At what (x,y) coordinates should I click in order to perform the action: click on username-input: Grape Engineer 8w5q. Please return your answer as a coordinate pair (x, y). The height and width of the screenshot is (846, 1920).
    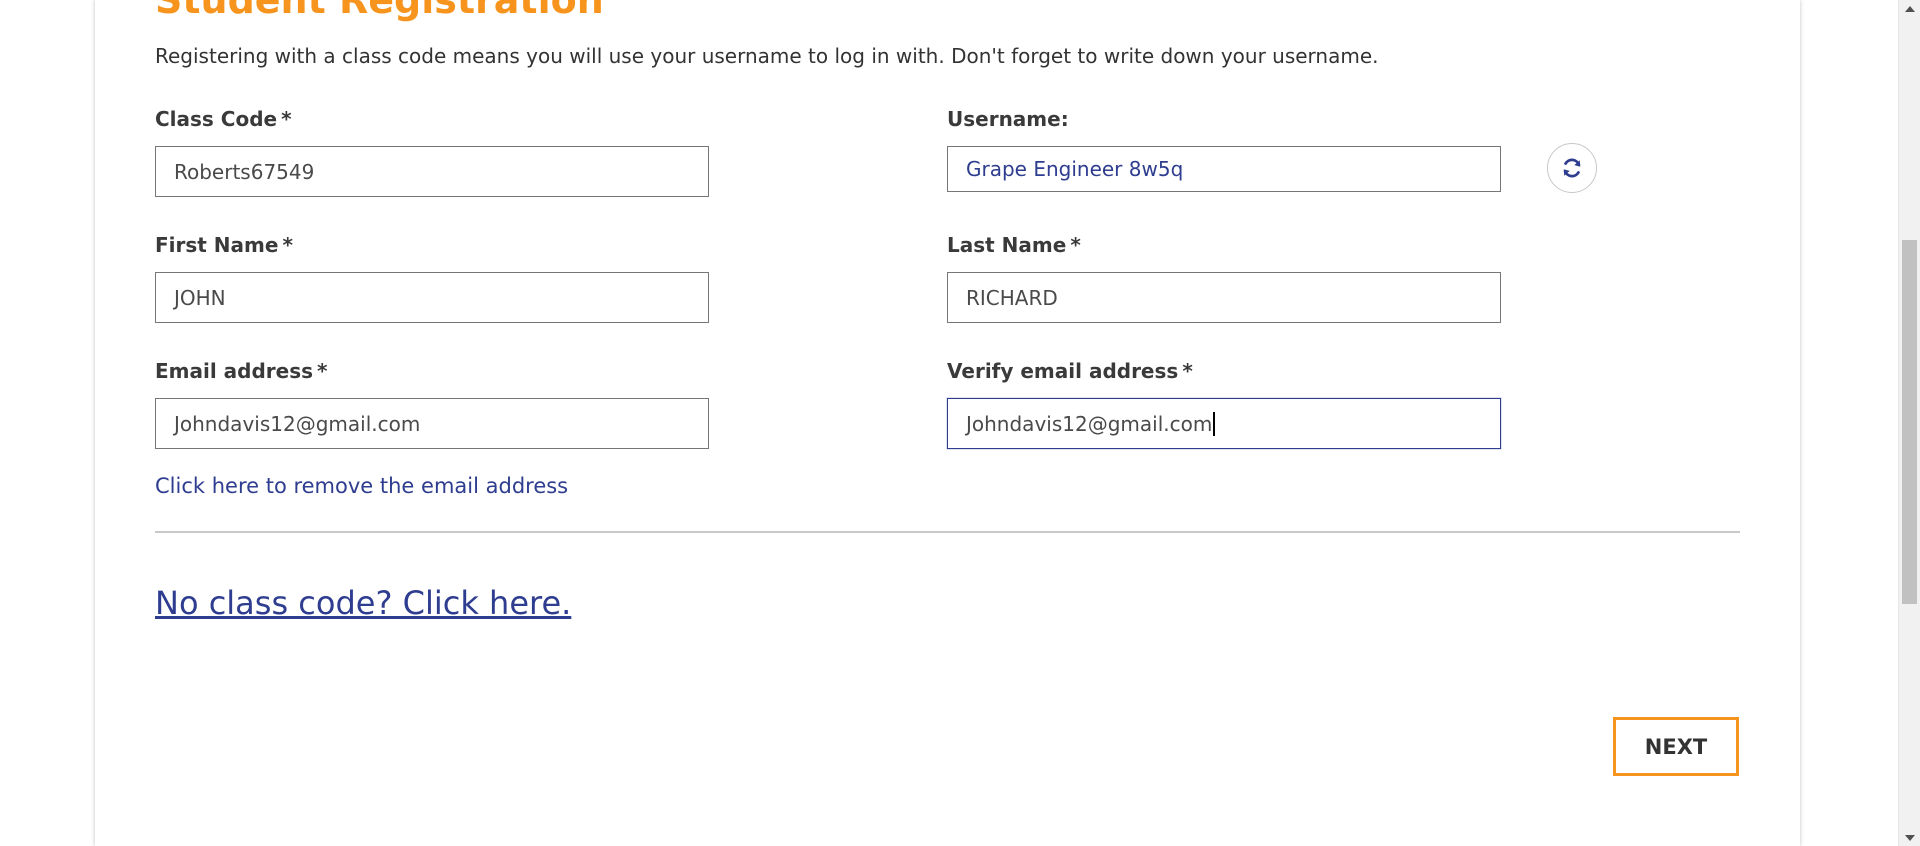
    Looking at the image, I should click on (1224, 169).